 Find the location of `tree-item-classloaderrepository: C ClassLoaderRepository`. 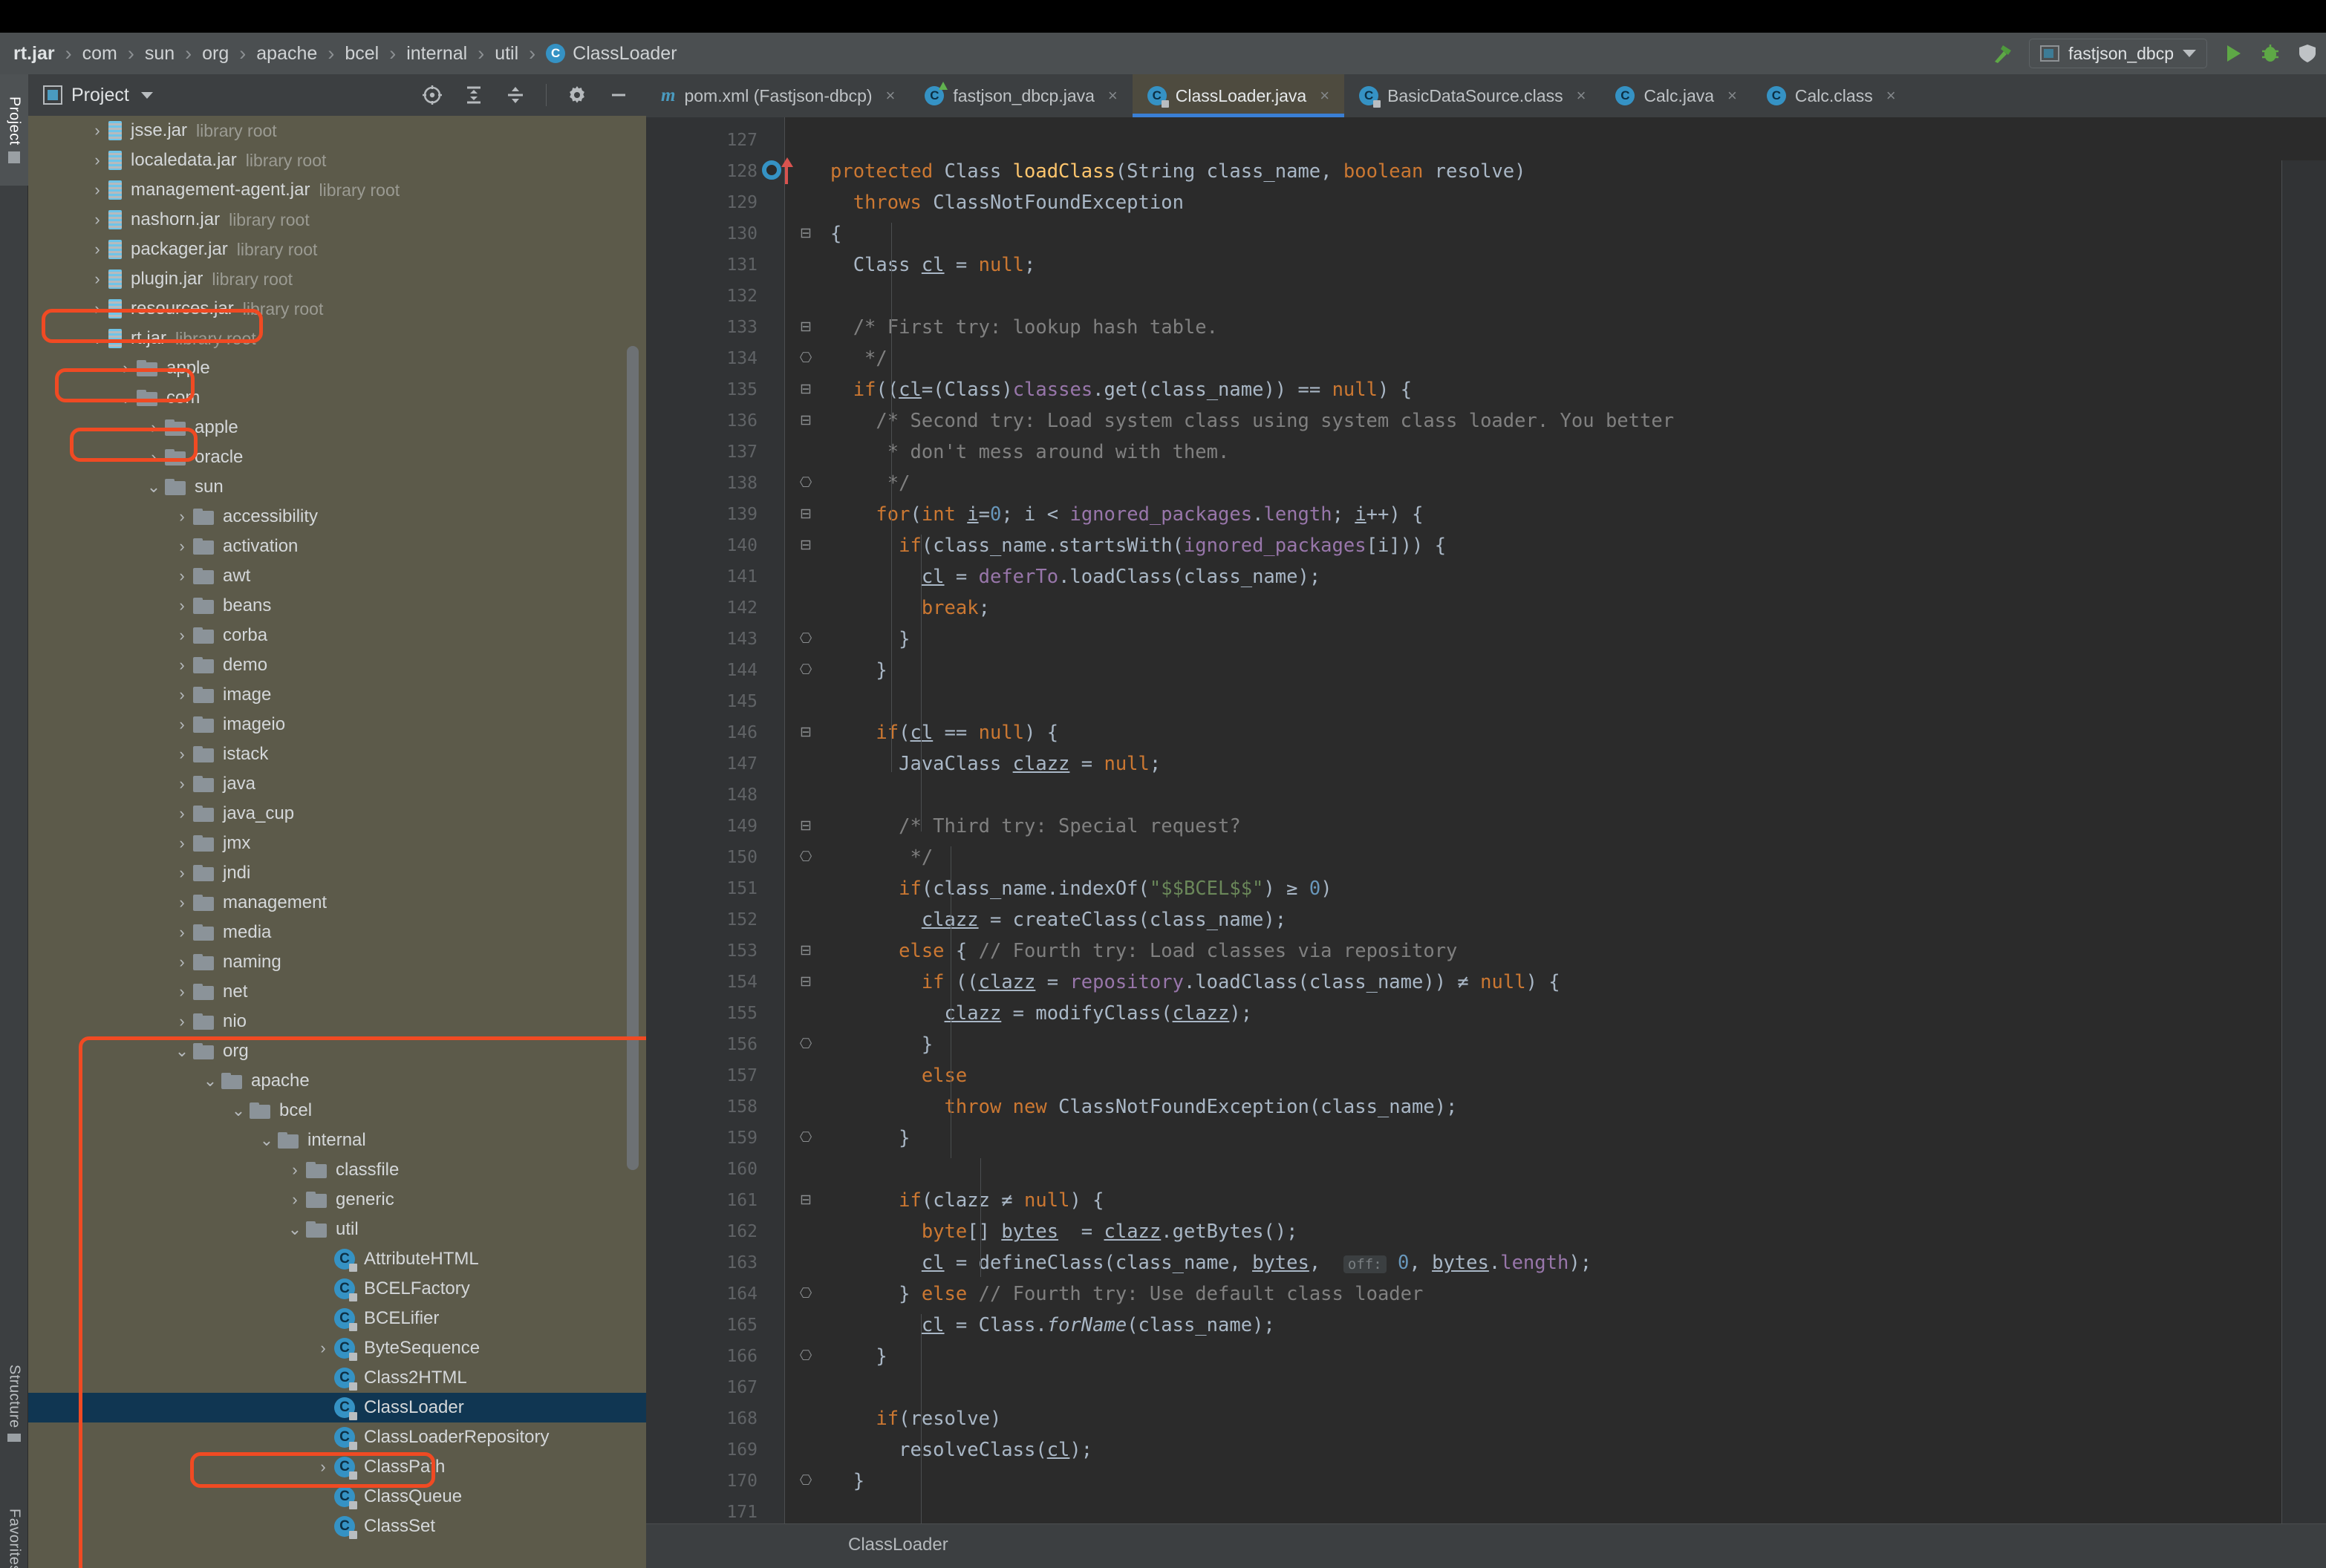

tree-item-classloaderrepository: C ClassLoaderRepository is located at coordinates (337, 1437).